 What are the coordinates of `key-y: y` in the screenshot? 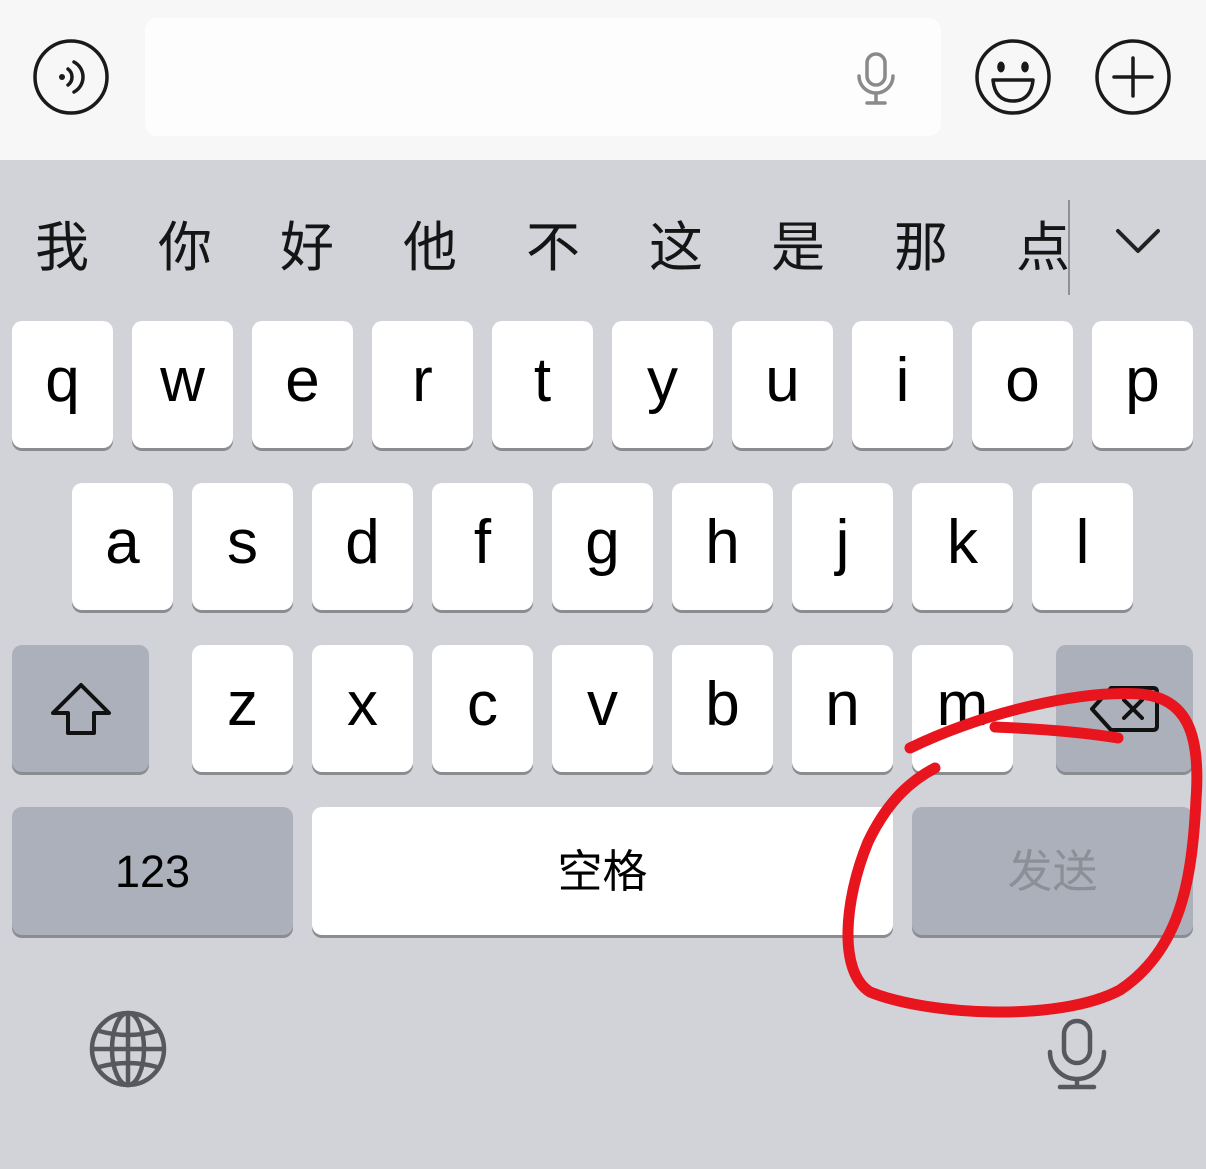 It's located at (662, 384).